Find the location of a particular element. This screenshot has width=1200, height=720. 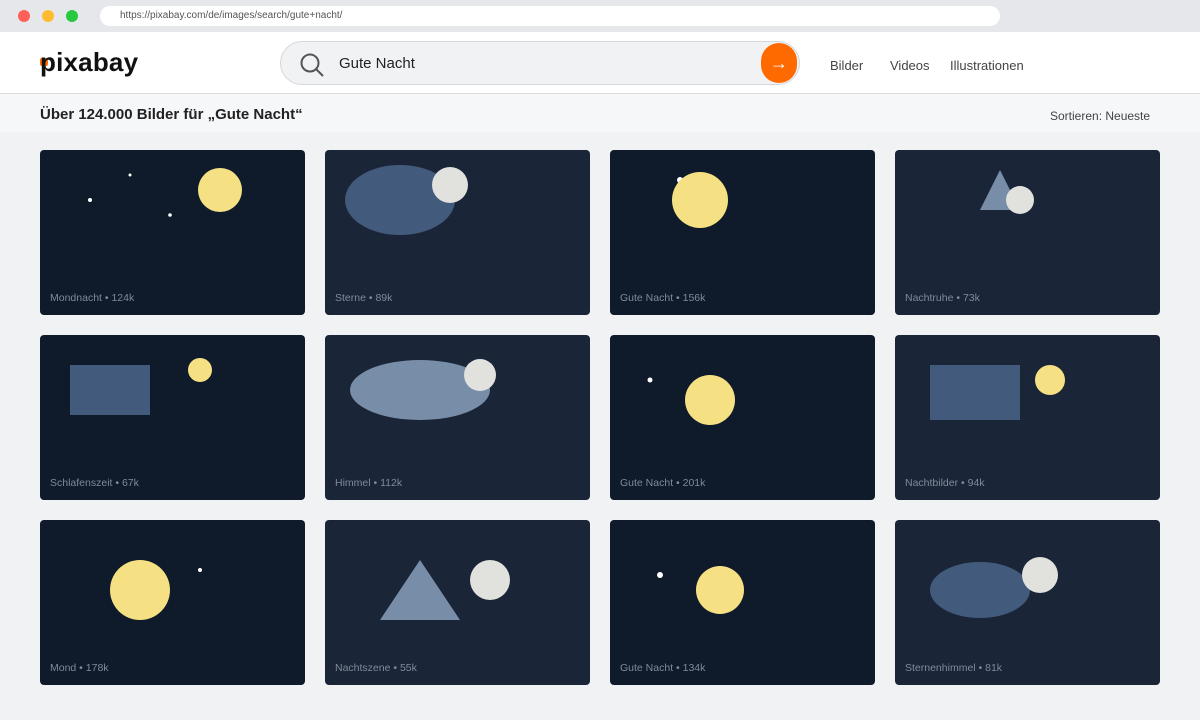

site-header: pixabay → Bilder Videos Illustrationen is located at coordinates (600, 63).